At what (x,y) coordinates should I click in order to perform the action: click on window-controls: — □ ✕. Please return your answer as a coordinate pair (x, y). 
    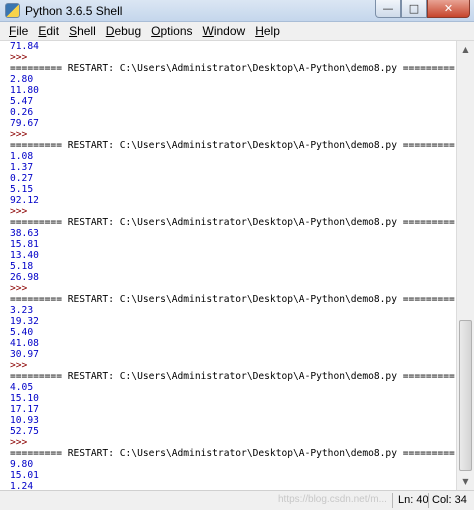
    Looking at the image, I should click on (422, 9).